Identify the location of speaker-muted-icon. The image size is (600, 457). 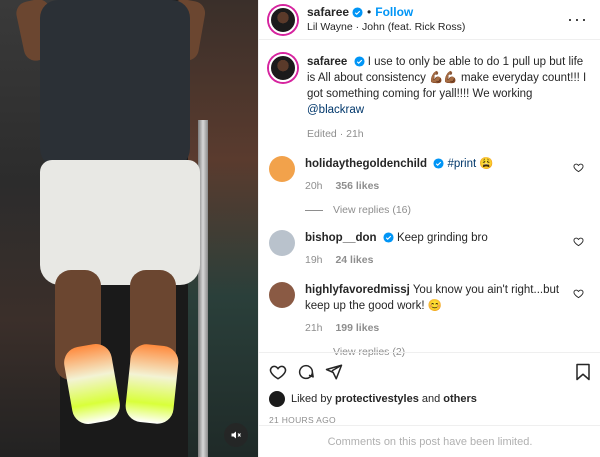
(236, 435).